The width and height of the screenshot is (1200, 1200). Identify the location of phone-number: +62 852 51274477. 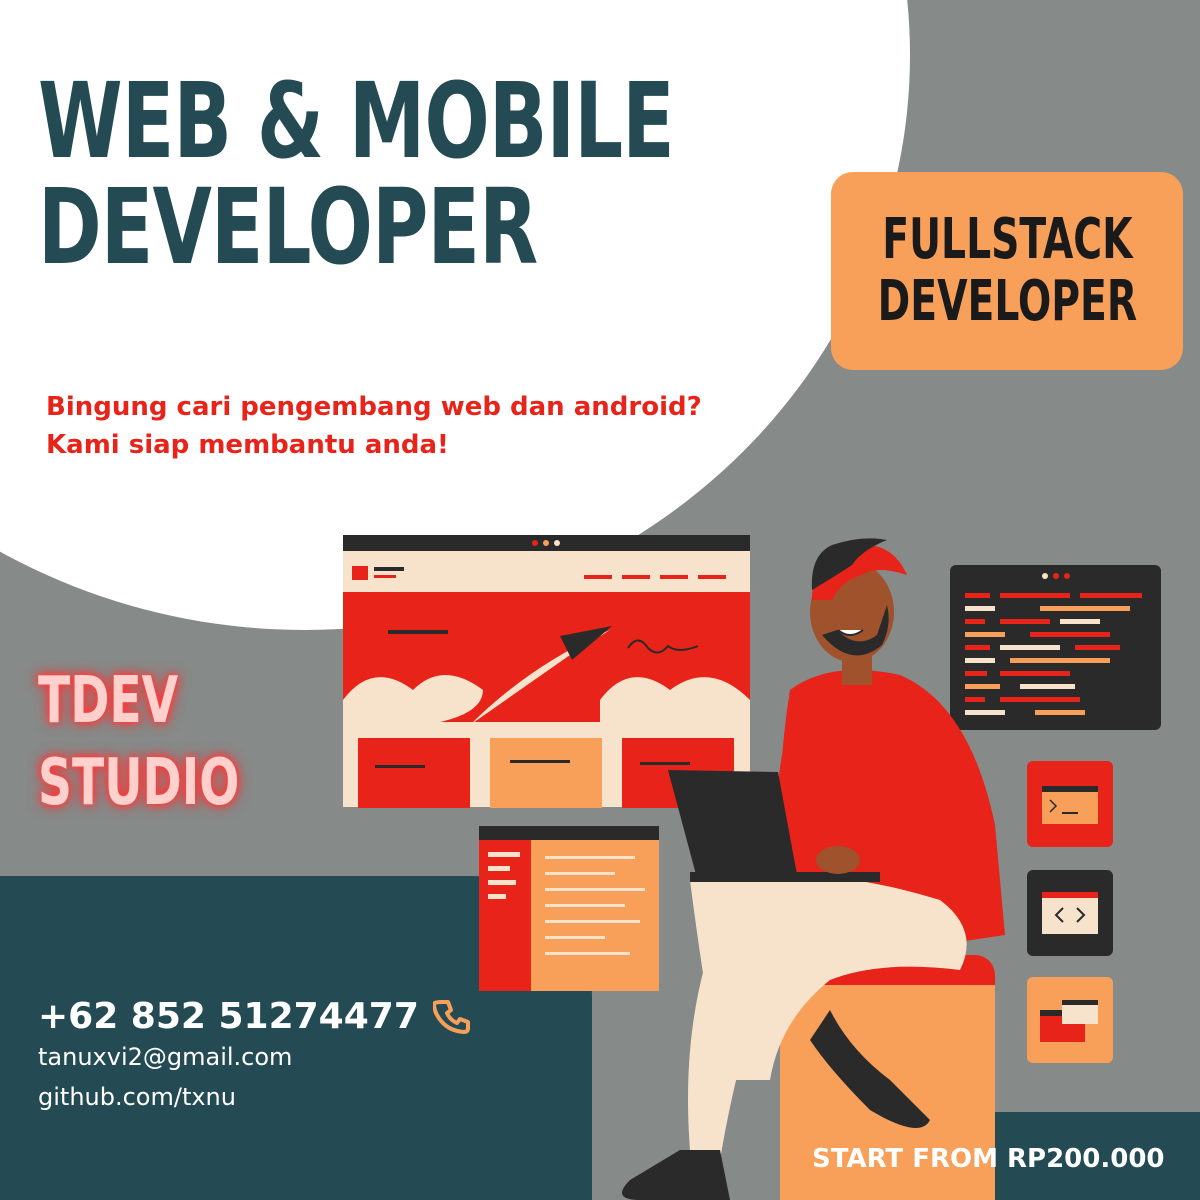
(228, 1016).